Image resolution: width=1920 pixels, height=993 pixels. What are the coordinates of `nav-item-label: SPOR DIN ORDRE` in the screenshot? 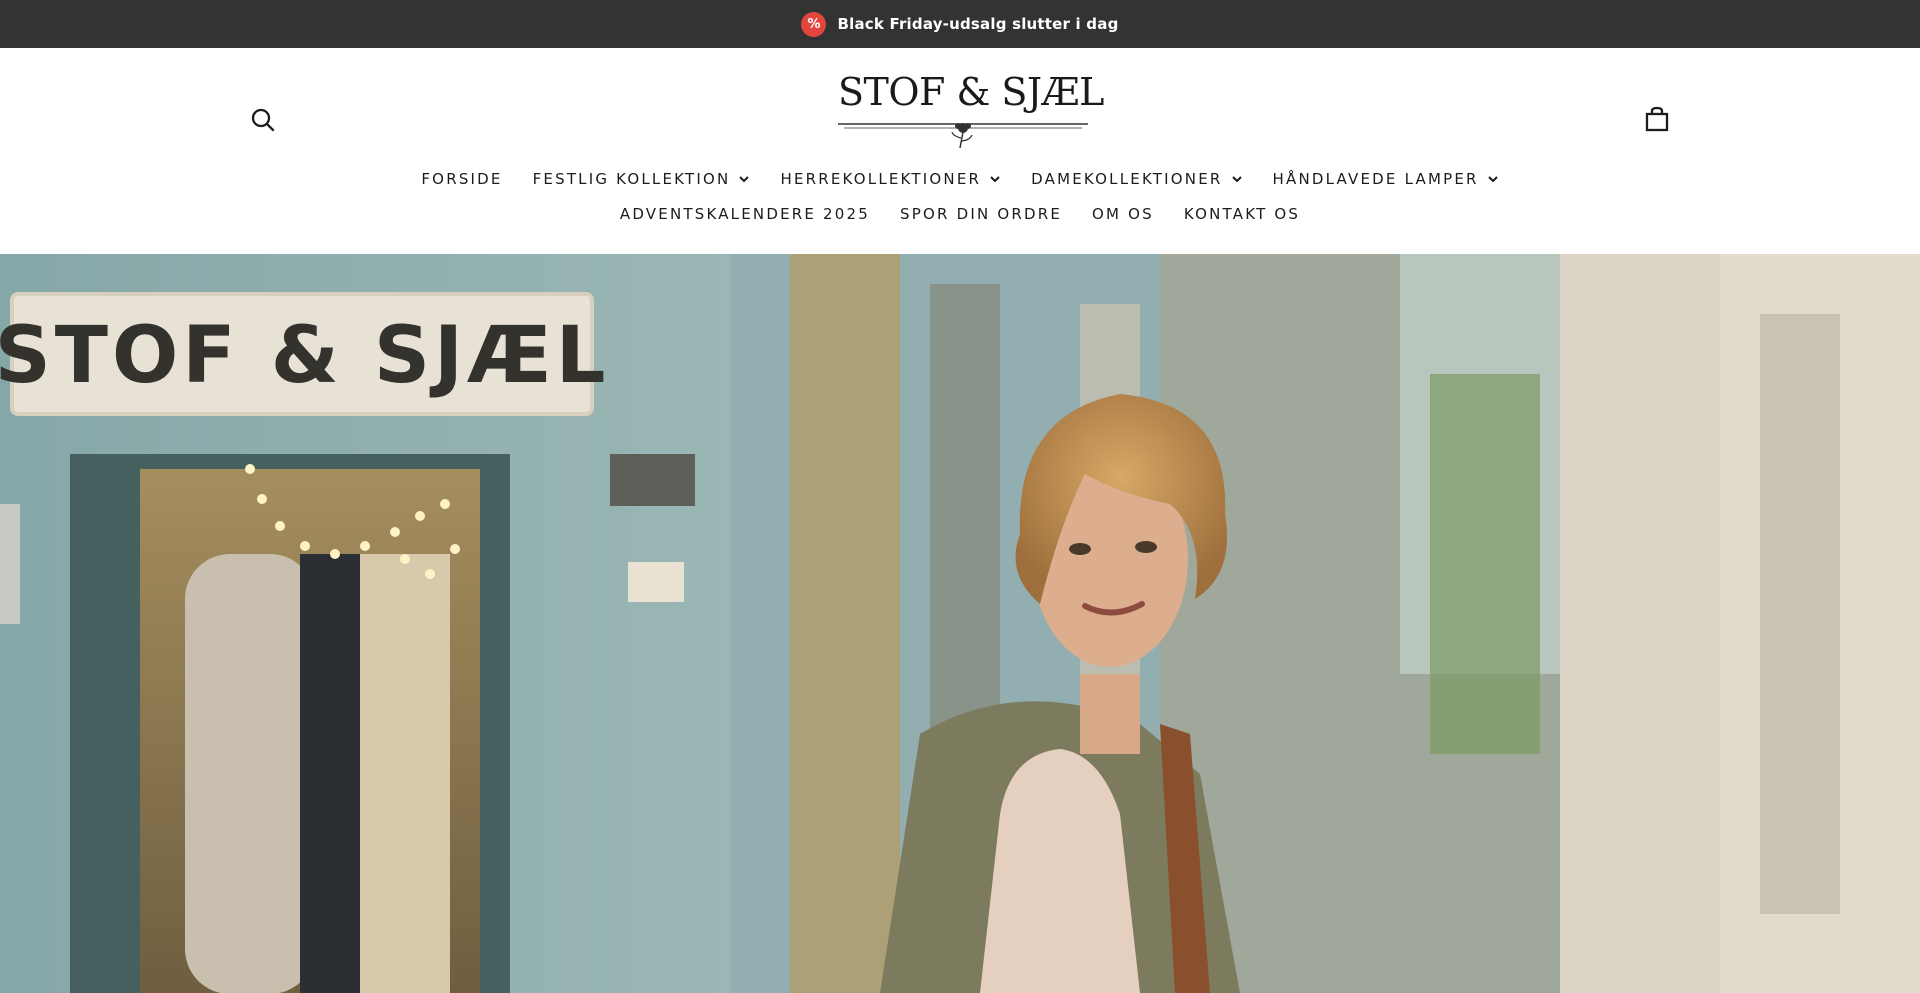 It's located at (981, 214).